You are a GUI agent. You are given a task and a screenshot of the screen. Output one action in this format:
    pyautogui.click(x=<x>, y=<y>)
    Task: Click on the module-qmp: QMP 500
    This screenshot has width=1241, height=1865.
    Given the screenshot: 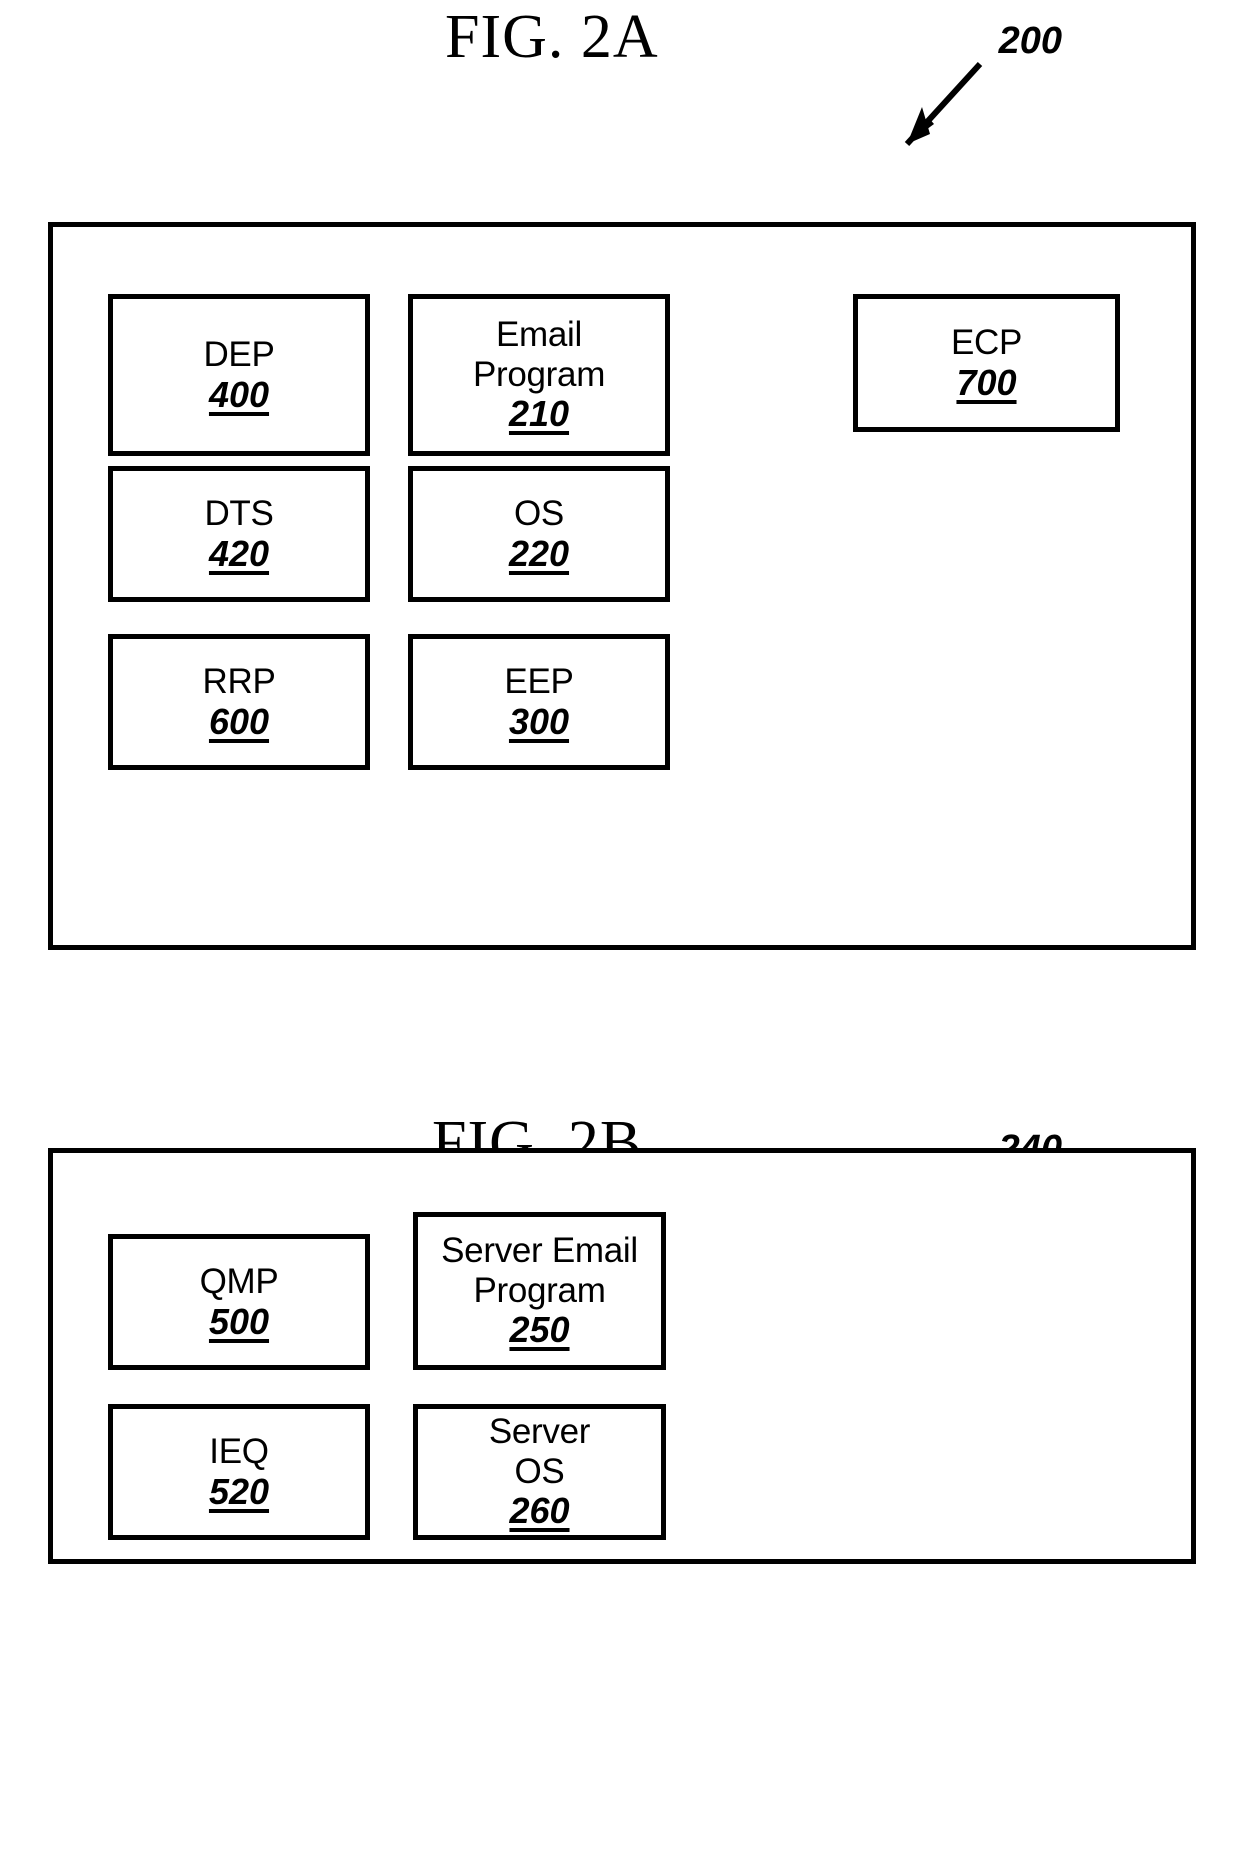 What is the action you would take?
    pyautogui.click(x=239, y=1302)
    